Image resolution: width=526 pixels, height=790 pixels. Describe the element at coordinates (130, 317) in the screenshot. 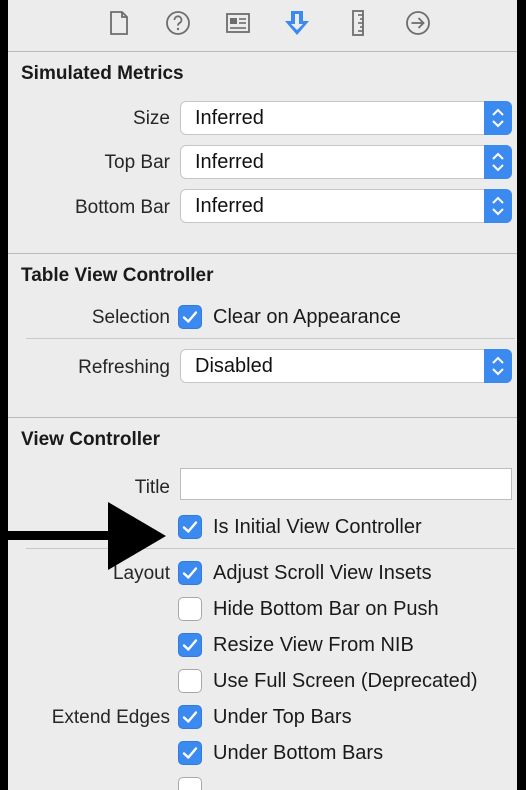

I see `selection-label: Selection` at that location.